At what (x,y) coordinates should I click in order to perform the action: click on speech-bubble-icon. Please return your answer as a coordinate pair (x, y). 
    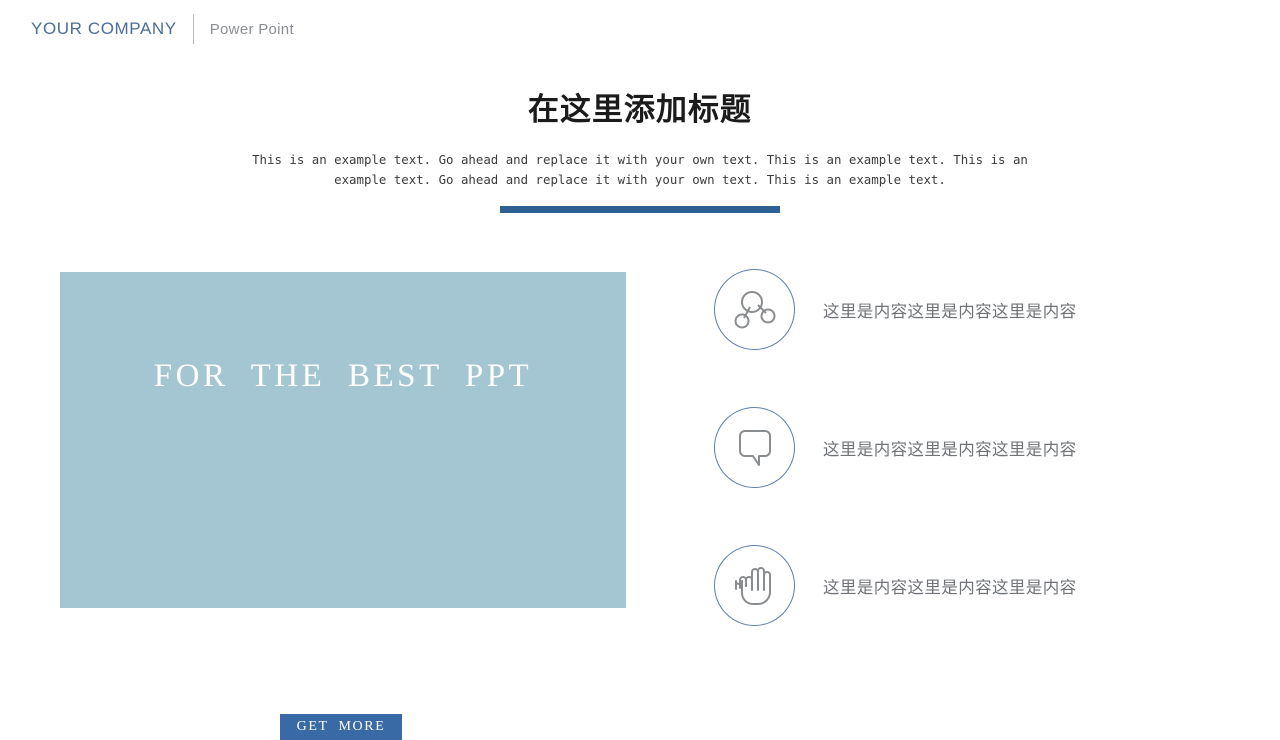
    Looking at the image, I should click on (754, 447).